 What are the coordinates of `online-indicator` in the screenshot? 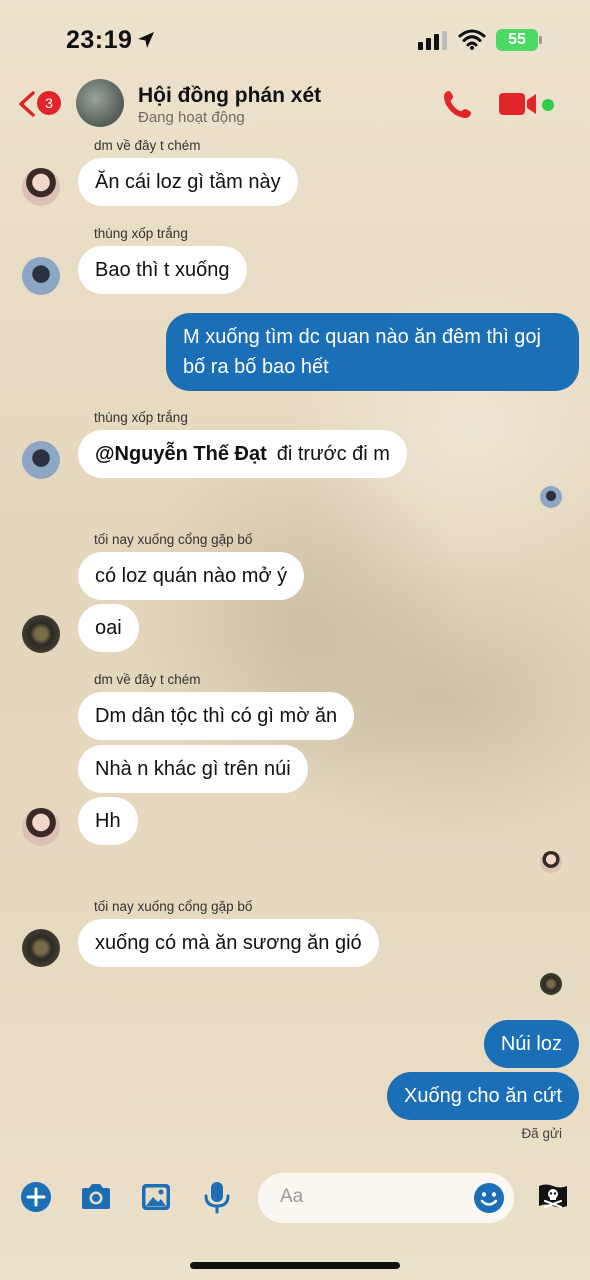 It's located at (548, 105).